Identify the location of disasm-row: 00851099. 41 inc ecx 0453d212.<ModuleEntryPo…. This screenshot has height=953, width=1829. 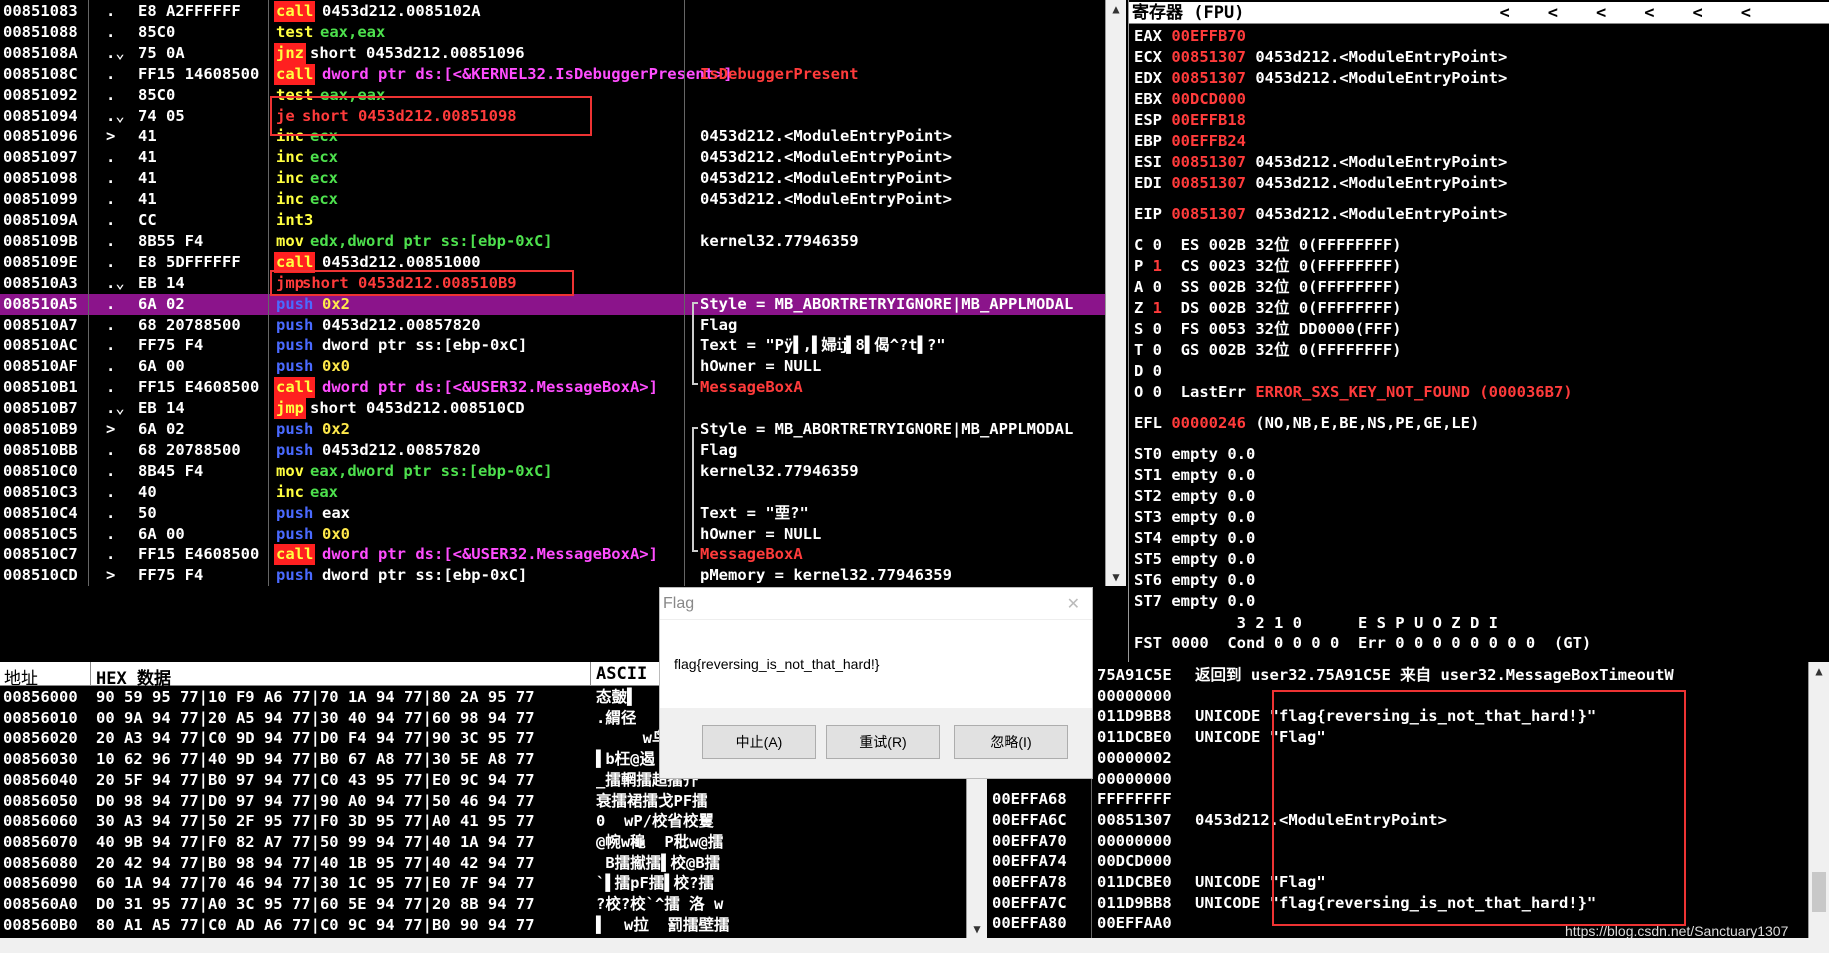
(550, 199).